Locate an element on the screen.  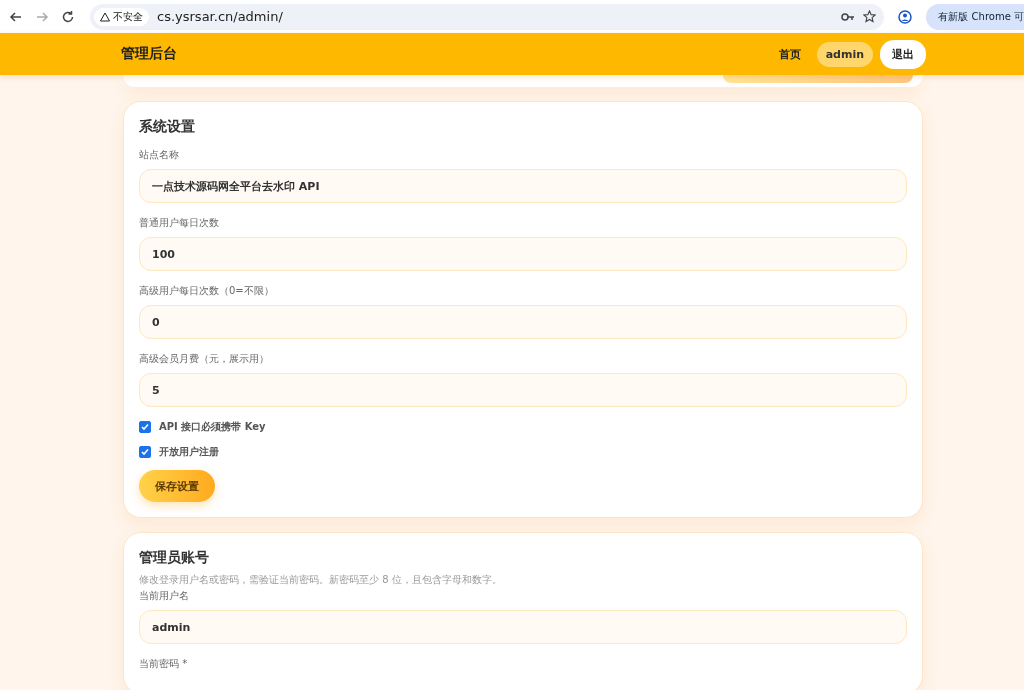
field-label: 高级用户每日次数（0=不限） is located at coordinates (207, 291).